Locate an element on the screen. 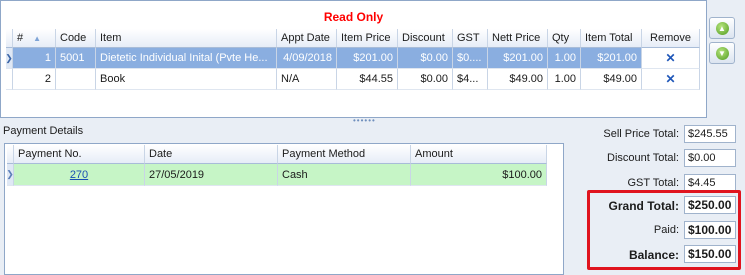  cell-num: 2 is located at coordinates (34, 79).